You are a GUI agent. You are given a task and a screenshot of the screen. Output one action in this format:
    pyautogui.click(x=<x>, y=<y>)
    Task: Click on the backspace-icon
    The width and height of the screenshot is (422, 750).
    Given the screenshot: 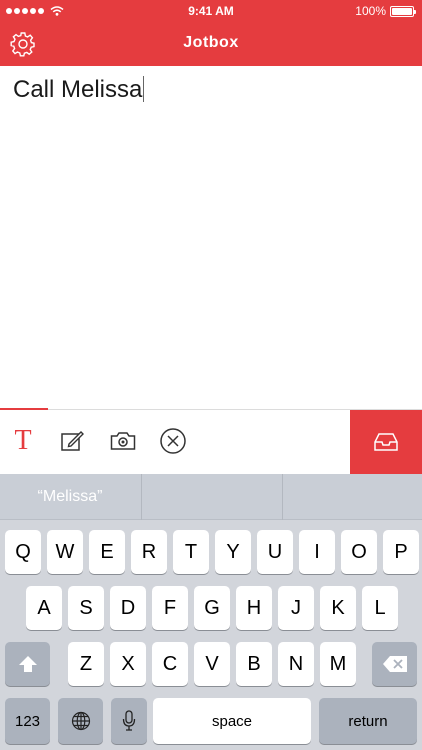 What is the action you would take?
    pyautogui.click(x=394, y=664)
    